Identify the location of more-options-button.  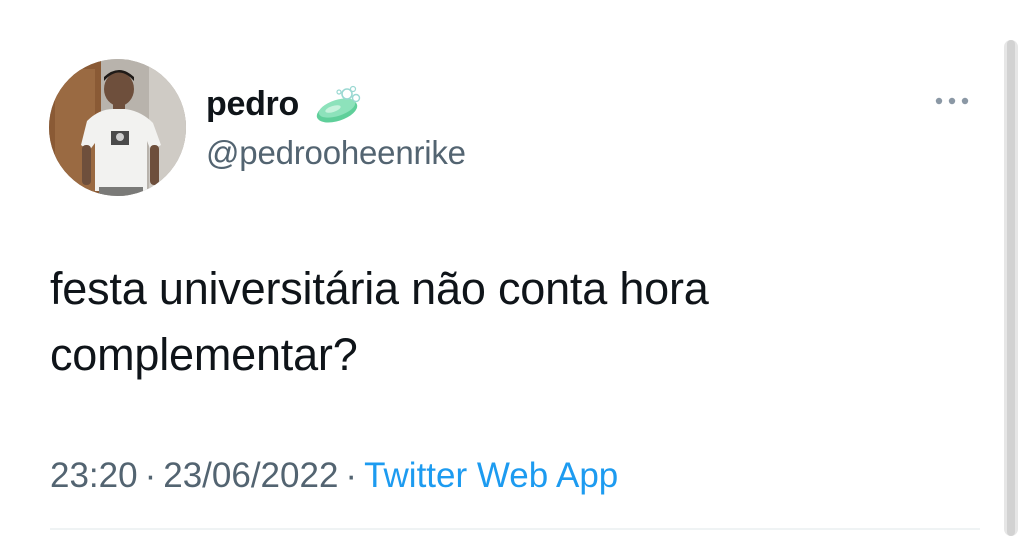
(952, 101).